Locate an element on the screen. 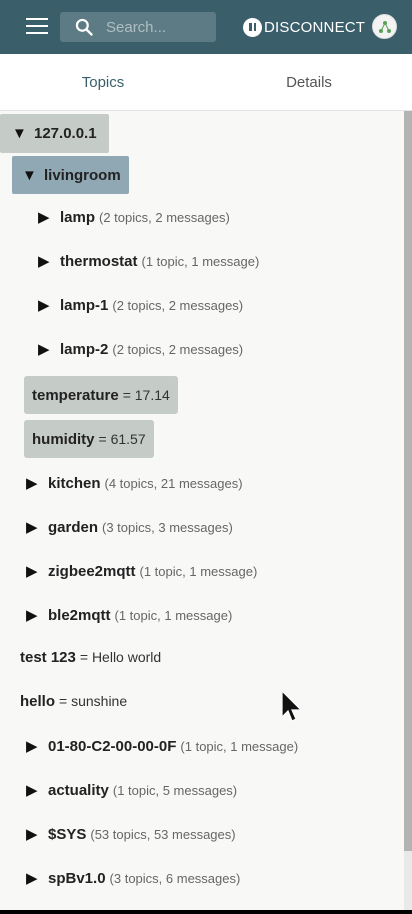 The height and width of the screenshot is (914, 412). topic-value-humidity: humidity = 61.57 is located at coordinates (89, 439).